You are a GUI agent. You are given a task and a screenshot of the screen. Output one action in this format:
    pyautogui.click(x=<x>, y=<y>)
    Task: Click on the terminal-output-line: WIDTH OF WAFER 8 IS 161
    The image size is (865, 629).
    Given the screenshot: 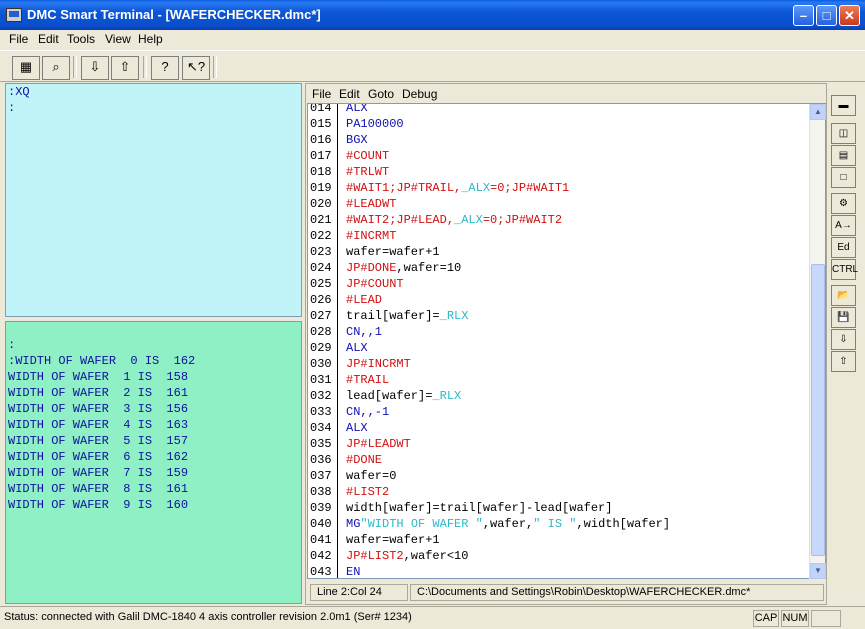 What is the action you would take?
    pyautogui.click(x=98, y=489)
    